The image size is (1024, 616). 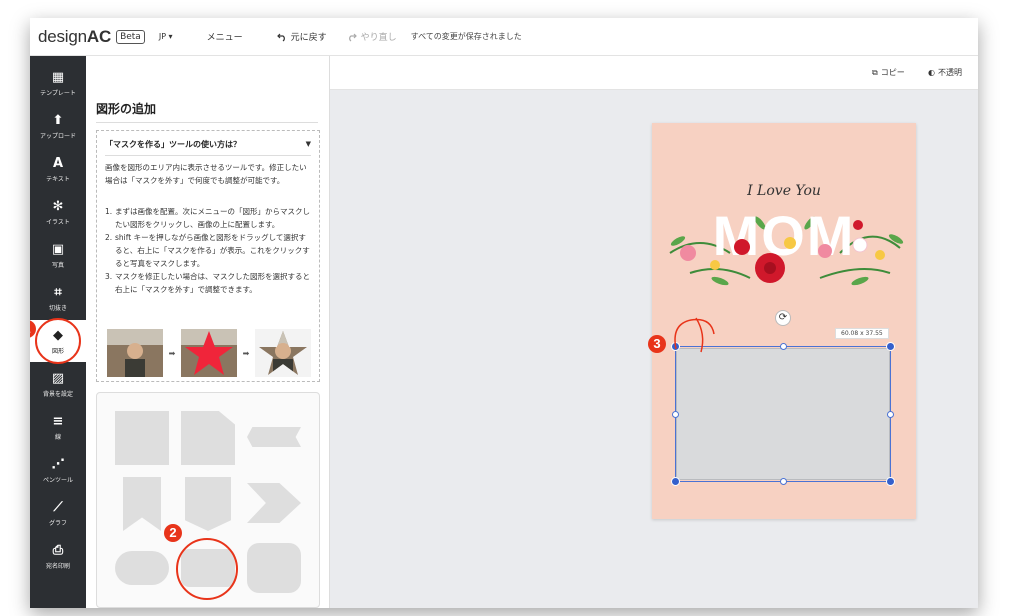 I want to click on rail-label: イラスト, so click(x=58, y=222).